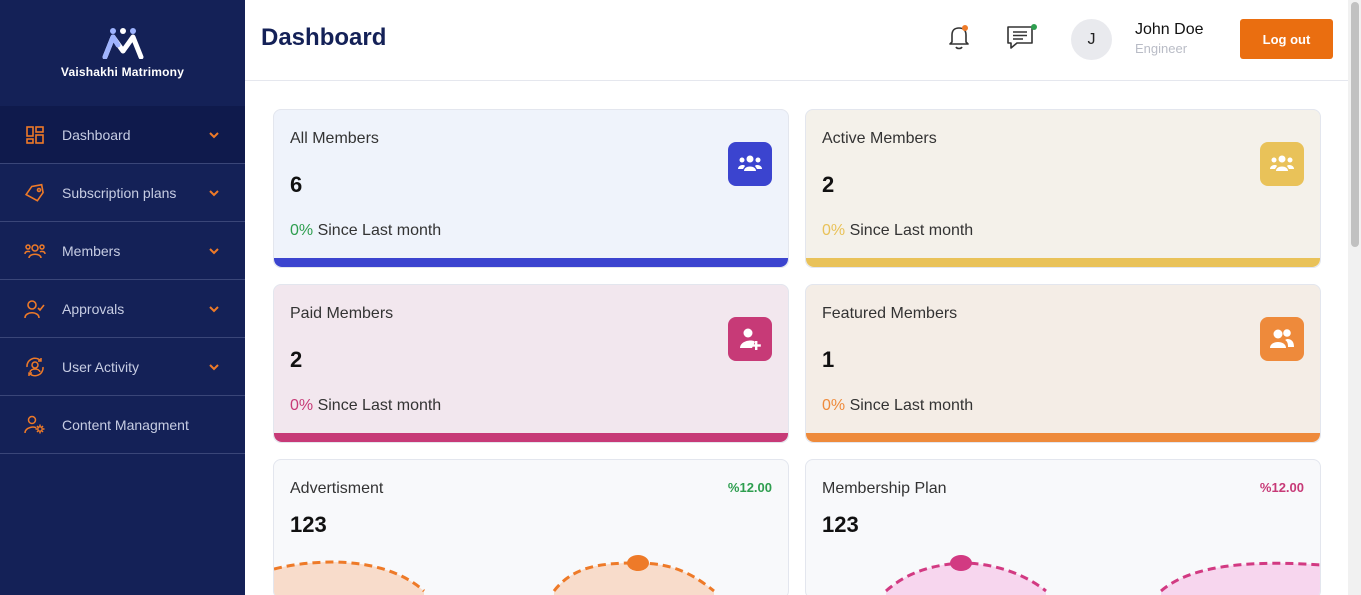  I want to click on scroll-thumb, so click(1355, 124).